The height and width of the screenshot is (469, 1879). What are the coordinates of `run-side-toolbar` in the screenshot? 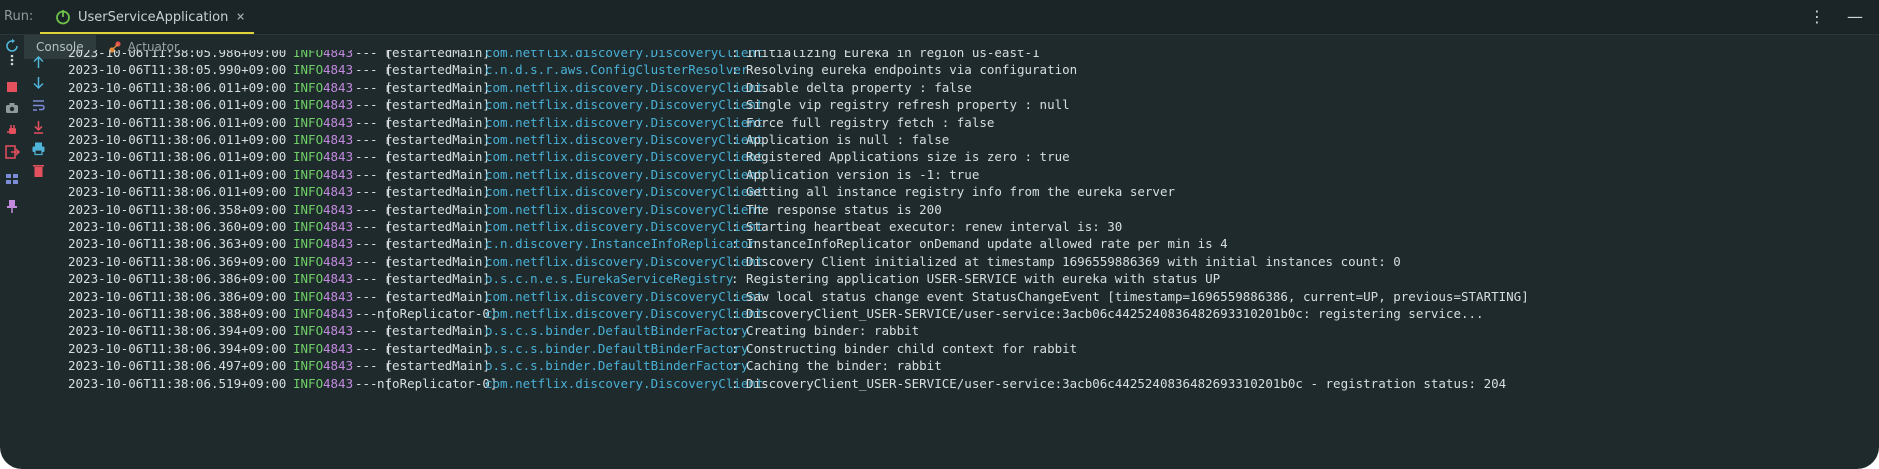 It's located at (12, 251).